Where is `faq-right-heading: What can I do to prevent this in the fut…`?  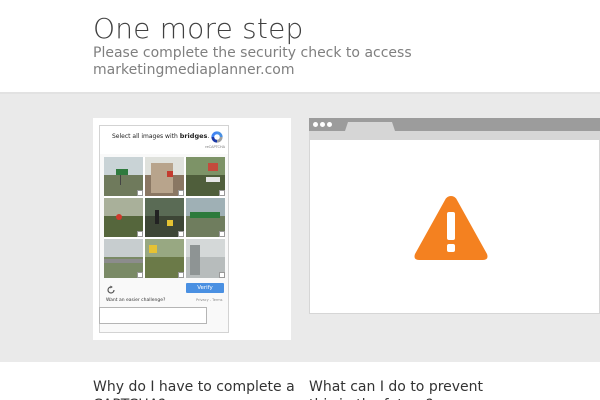
faq-right-heading: What can I do to prevent this in the fut… is located at coordinates (396, 389).